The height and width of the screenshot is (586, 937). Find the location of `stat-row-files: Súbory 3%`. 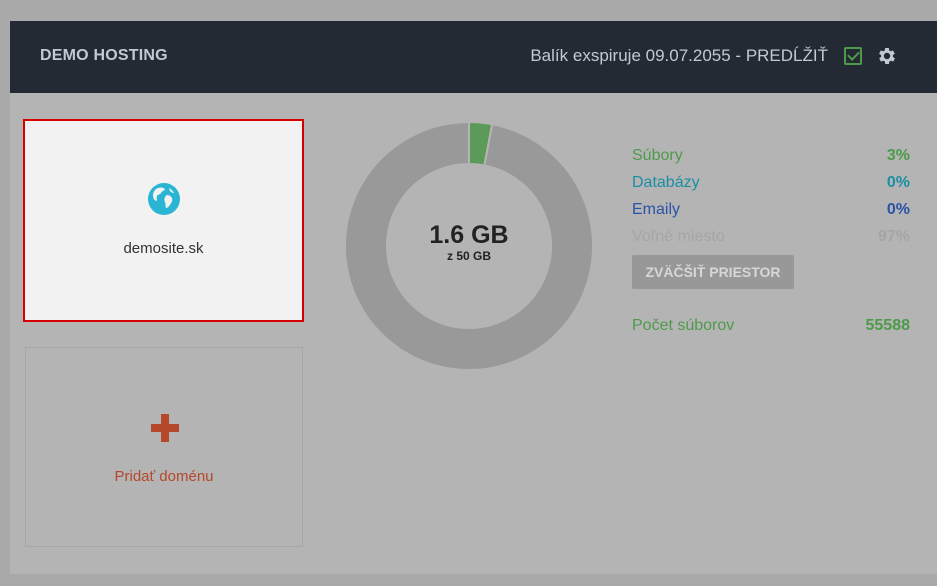

stat-row-files: Súbory 3% is located at coordinates (771, 158).